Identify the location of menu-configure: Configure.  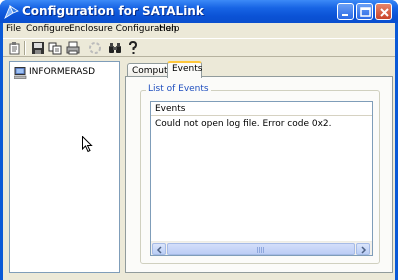
(48, 29).